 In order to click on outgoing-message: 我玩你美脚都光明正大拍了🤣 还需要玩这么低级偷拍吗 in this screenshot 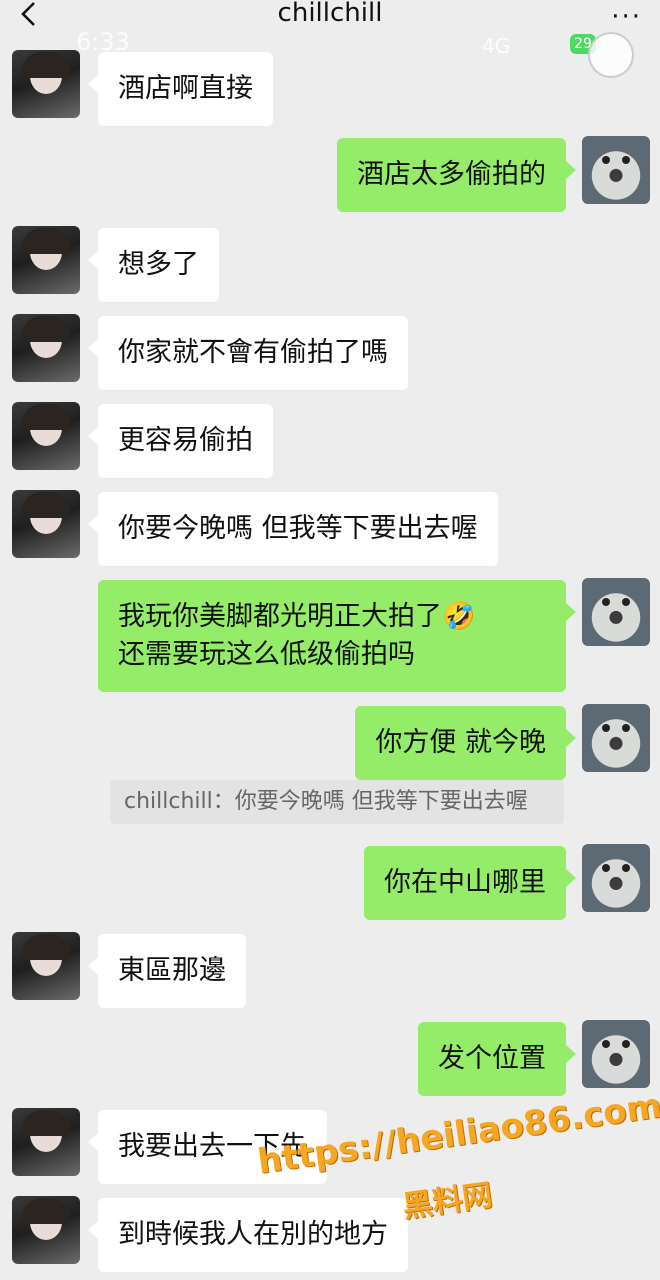, I will do `click(332, 636)`.